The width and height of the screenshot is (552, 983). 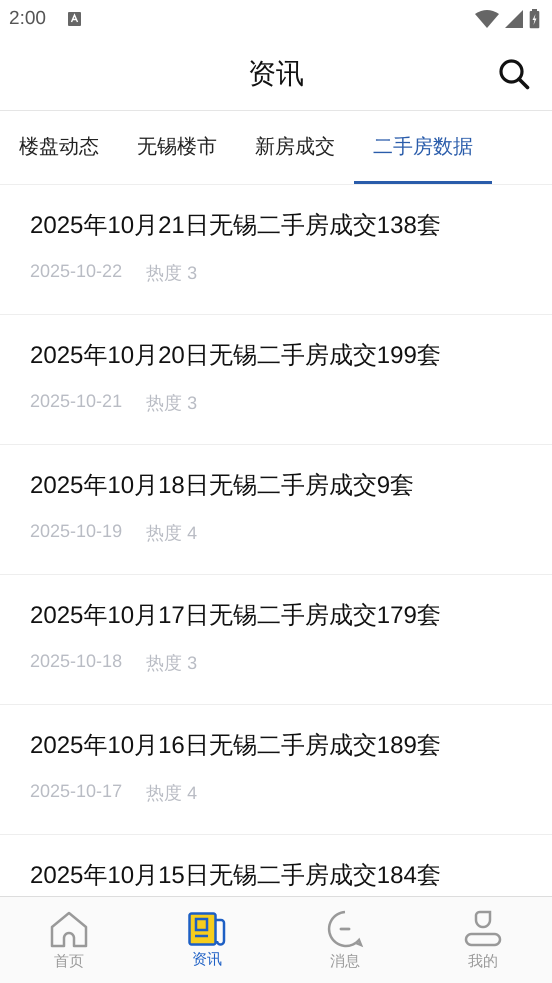 What do you see at coordinates (423, 147) in the screenshot?
I see `category-tab: 二手房数据` at bounding box center [423, 147].